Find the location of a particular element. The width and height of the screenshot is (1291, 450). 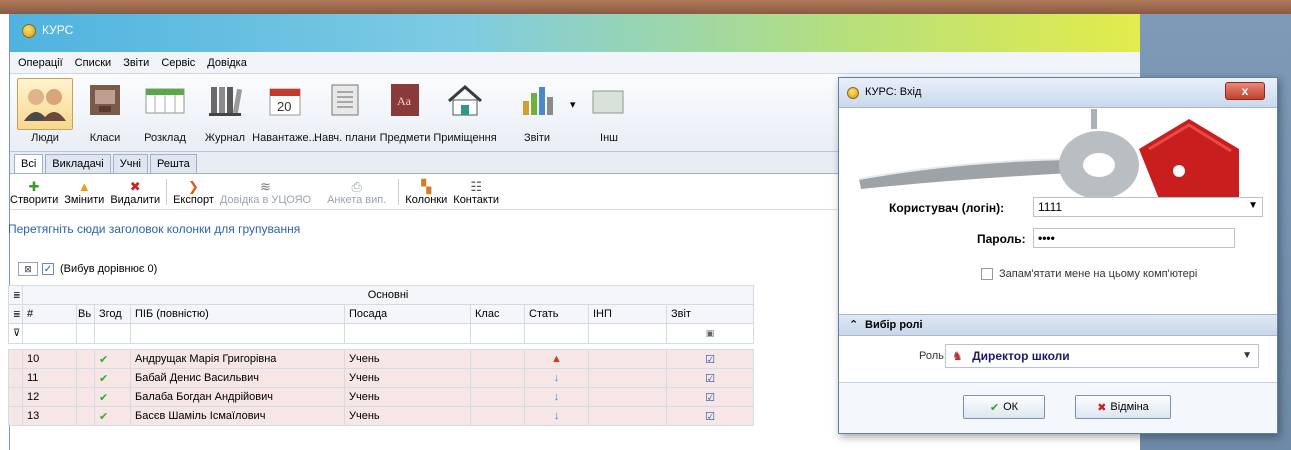

ribbon-people-button: Люди is located at coordinates (45, 112).